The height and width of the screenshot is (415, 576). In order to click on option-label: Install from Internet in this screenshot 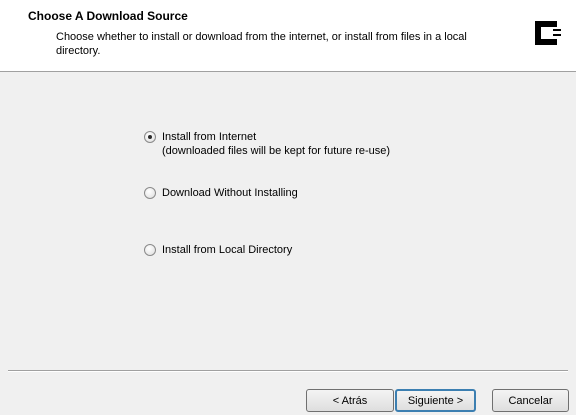, I will do `click(209, 137)`.